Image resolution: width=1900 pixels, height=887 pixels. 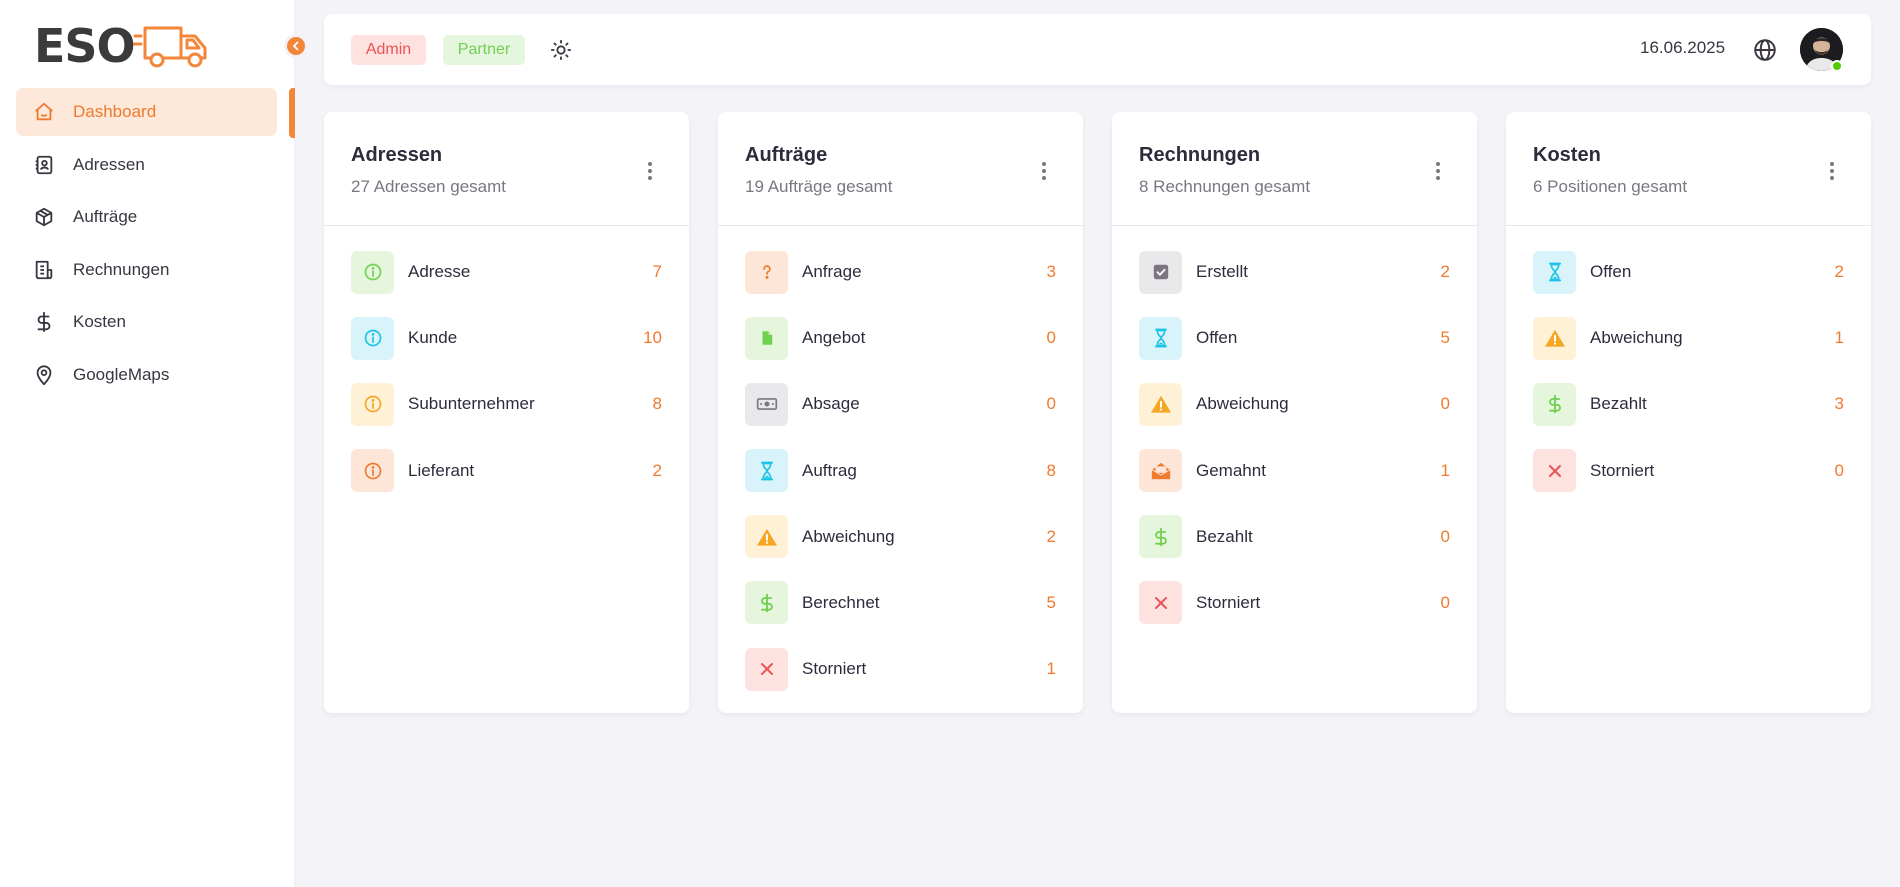 I want to click on item-label: Subunternehmer, so click(x=471, y=404).